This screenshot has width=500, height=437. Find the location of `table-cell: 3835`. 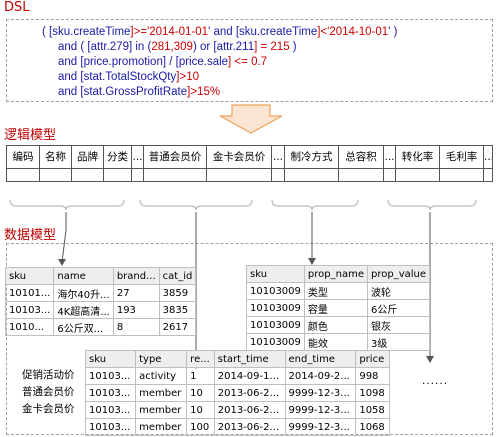

table-cell: 3835 is located at coordinates (177, 310).